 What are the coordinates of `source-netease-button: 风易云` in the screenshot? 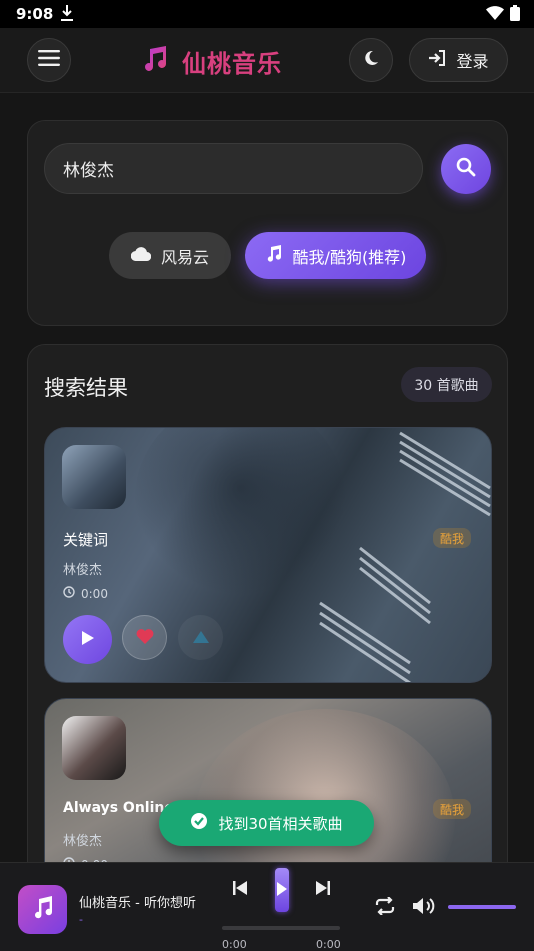 It's located at (170, 255).